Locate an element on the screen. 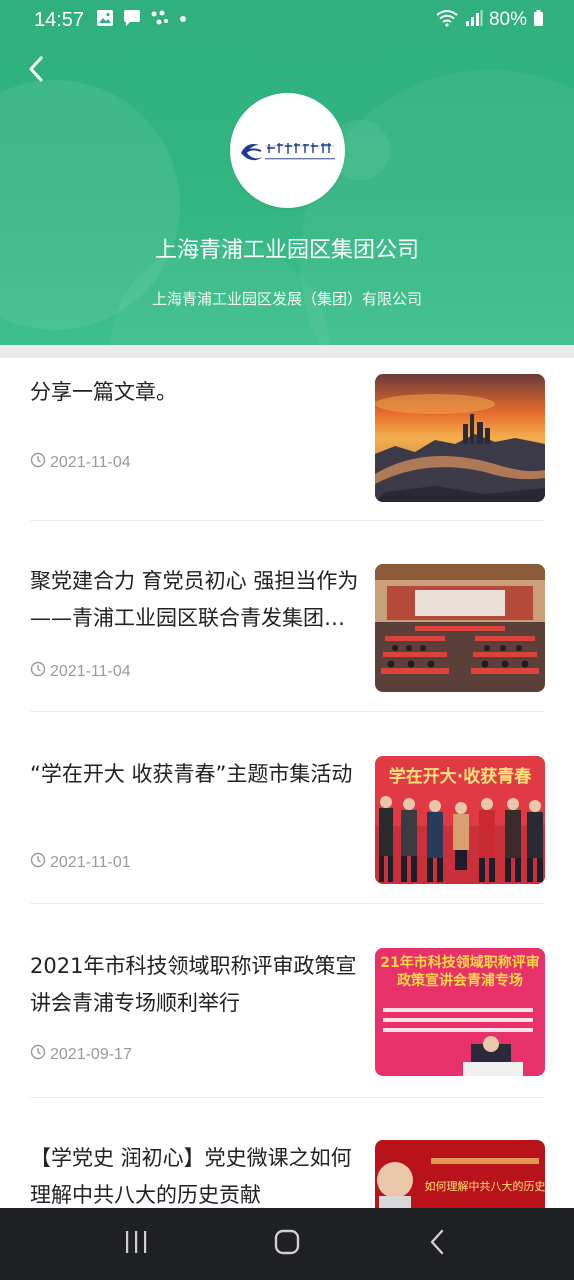 Image resolution: width=574 pixels, height=1280 pixels. battery-level: 80% is located at coordinates (507, 19).